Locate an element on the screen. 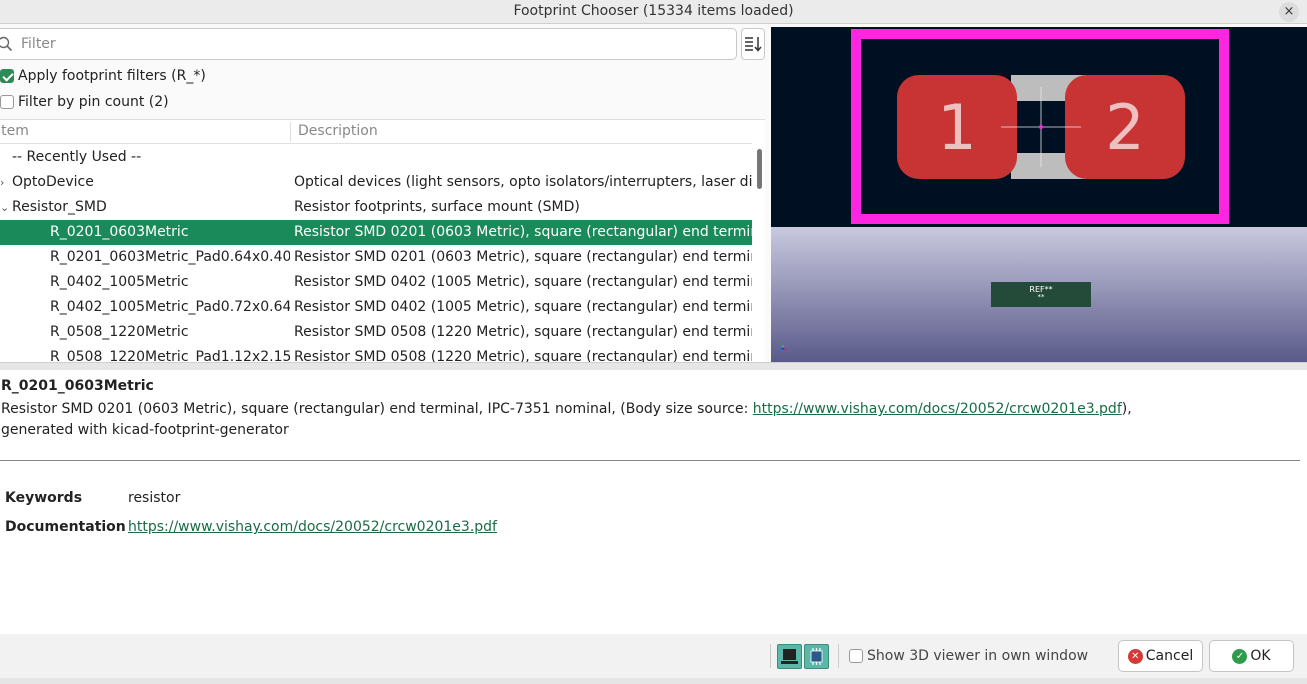 This screenshot has height=684, width=1307. ok-label: OK is located at coordinates (1260, 656).